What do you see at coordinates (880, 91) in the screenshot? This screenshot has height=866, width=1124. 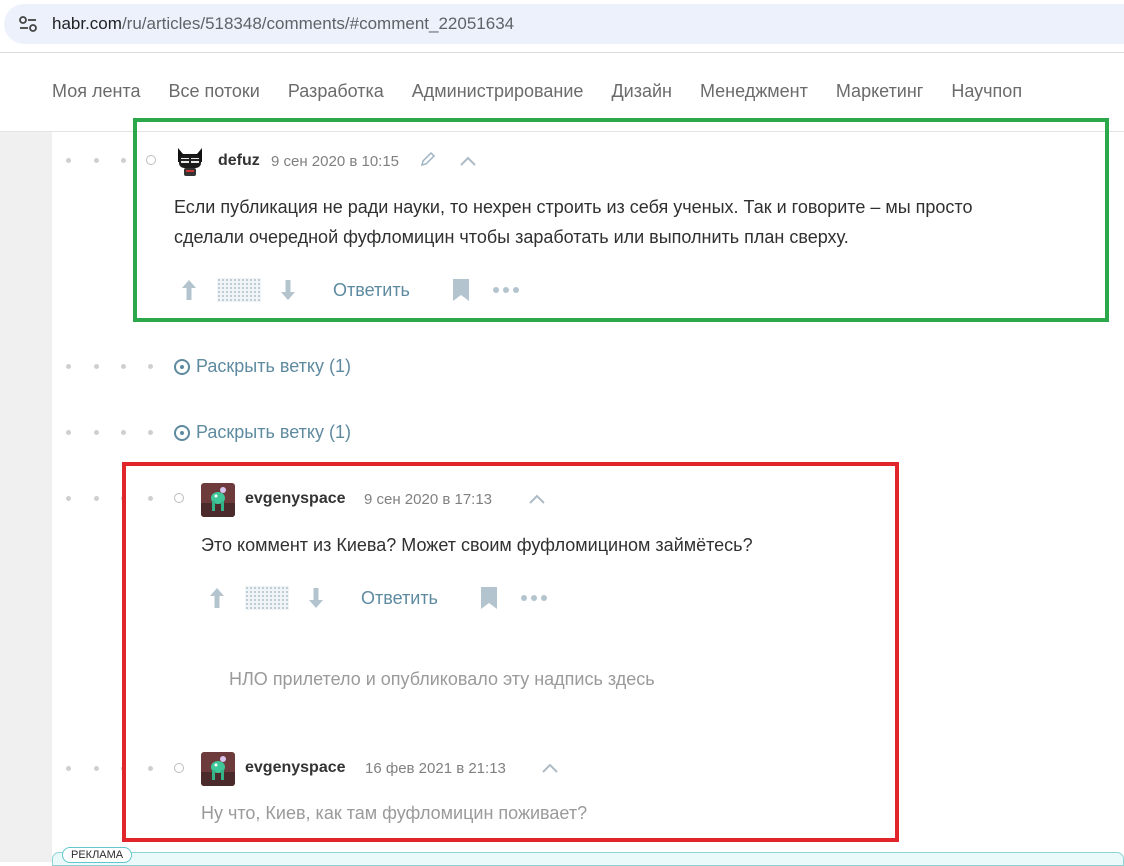 I see `nav-item-marketing: Маркетинг` at bounding box center [880, 91].